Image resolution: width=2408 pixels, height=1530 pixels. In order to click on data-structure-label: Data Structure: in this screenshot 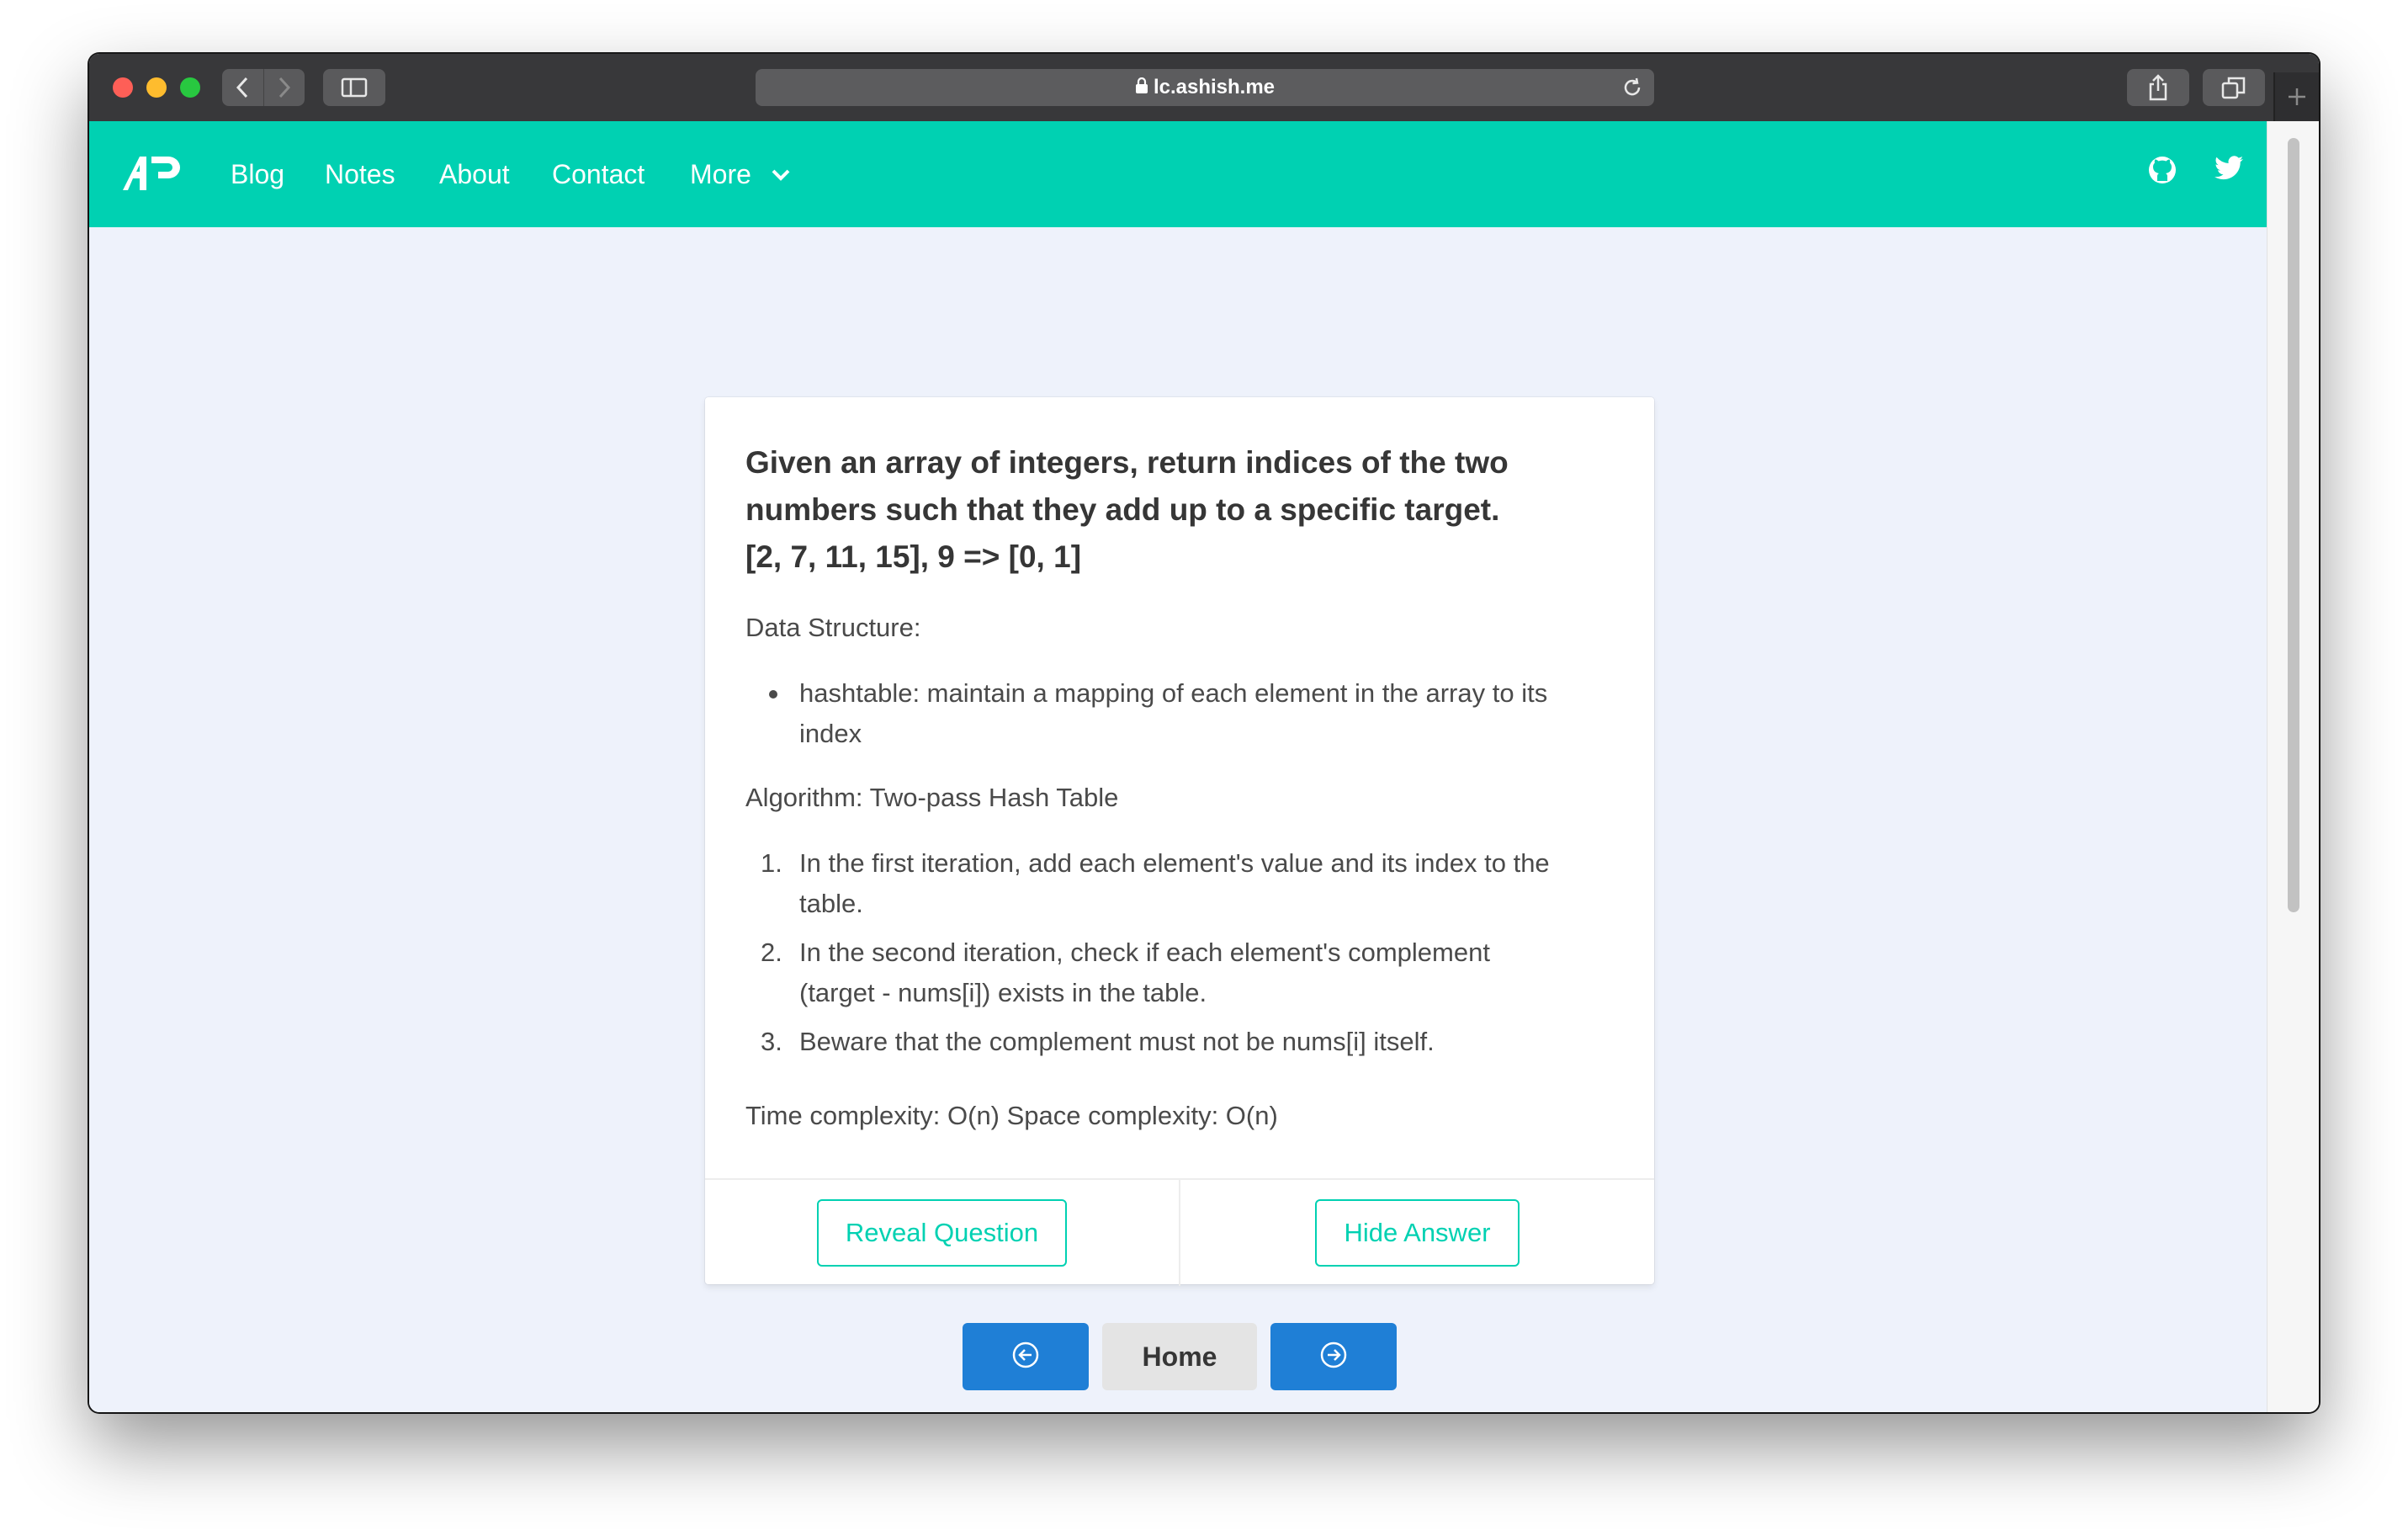, I will do `click(833, 627)`.